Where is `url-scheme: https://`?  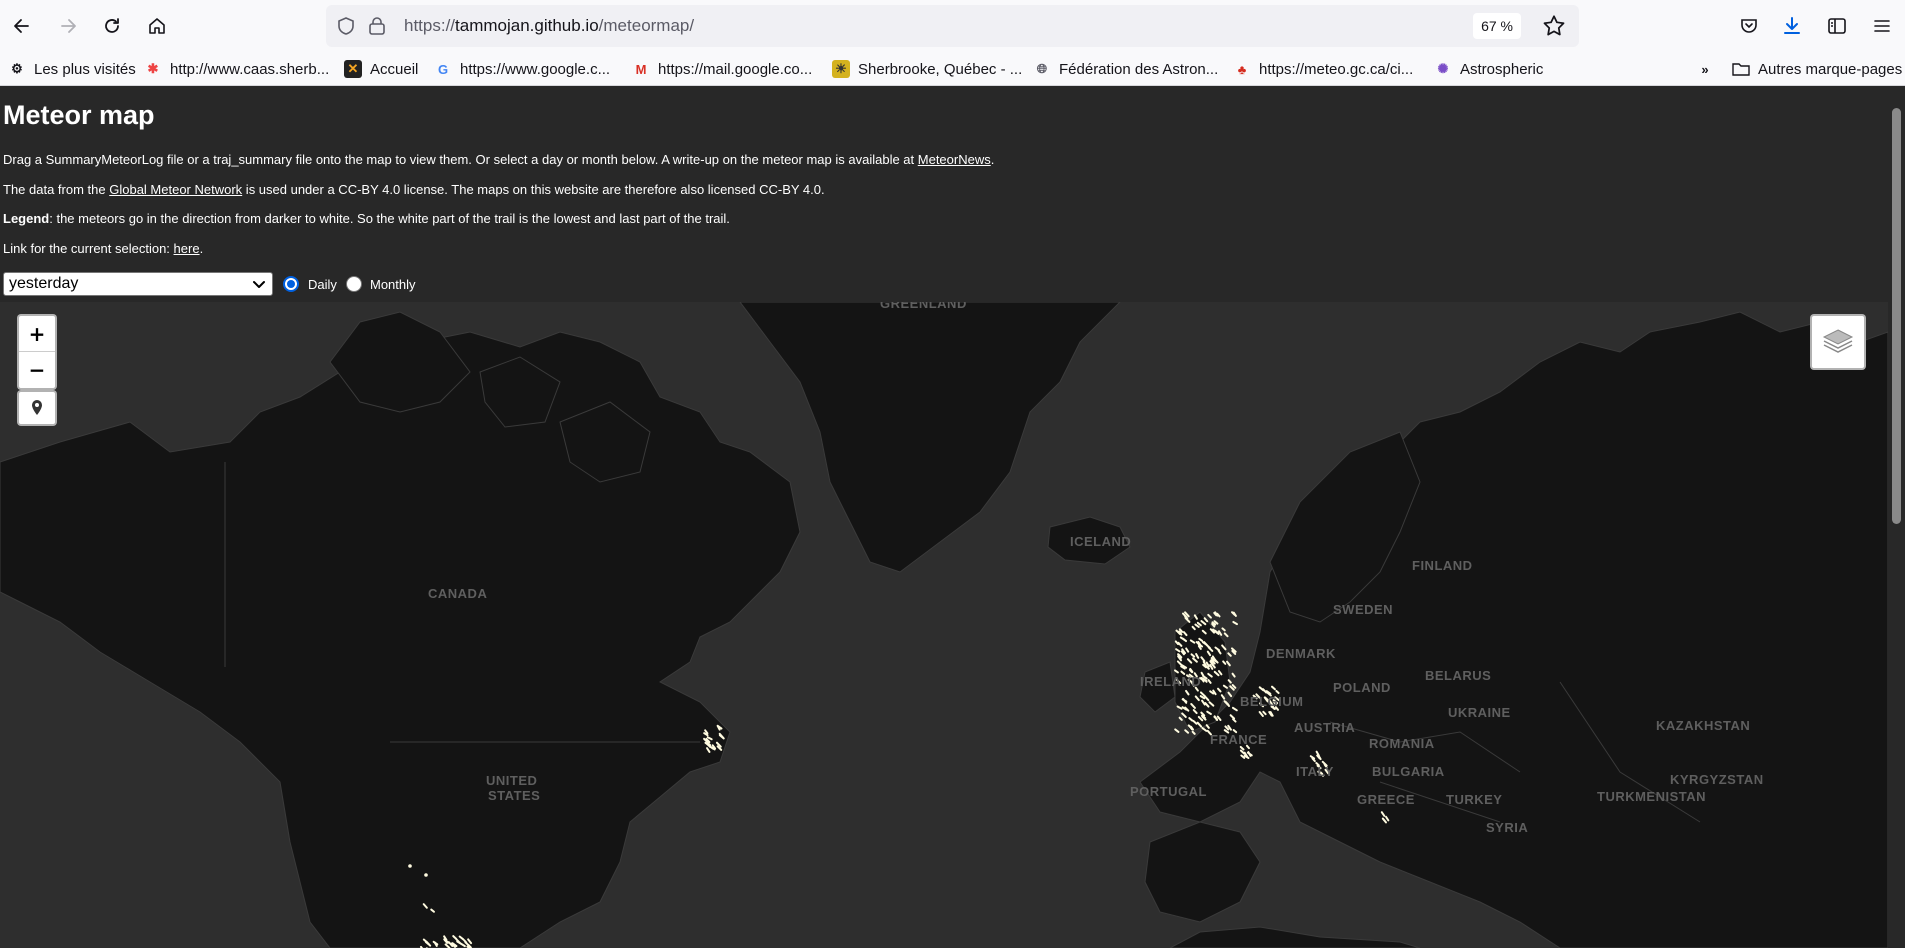
url-scheme: https:// is located at coordinates (430, 25).